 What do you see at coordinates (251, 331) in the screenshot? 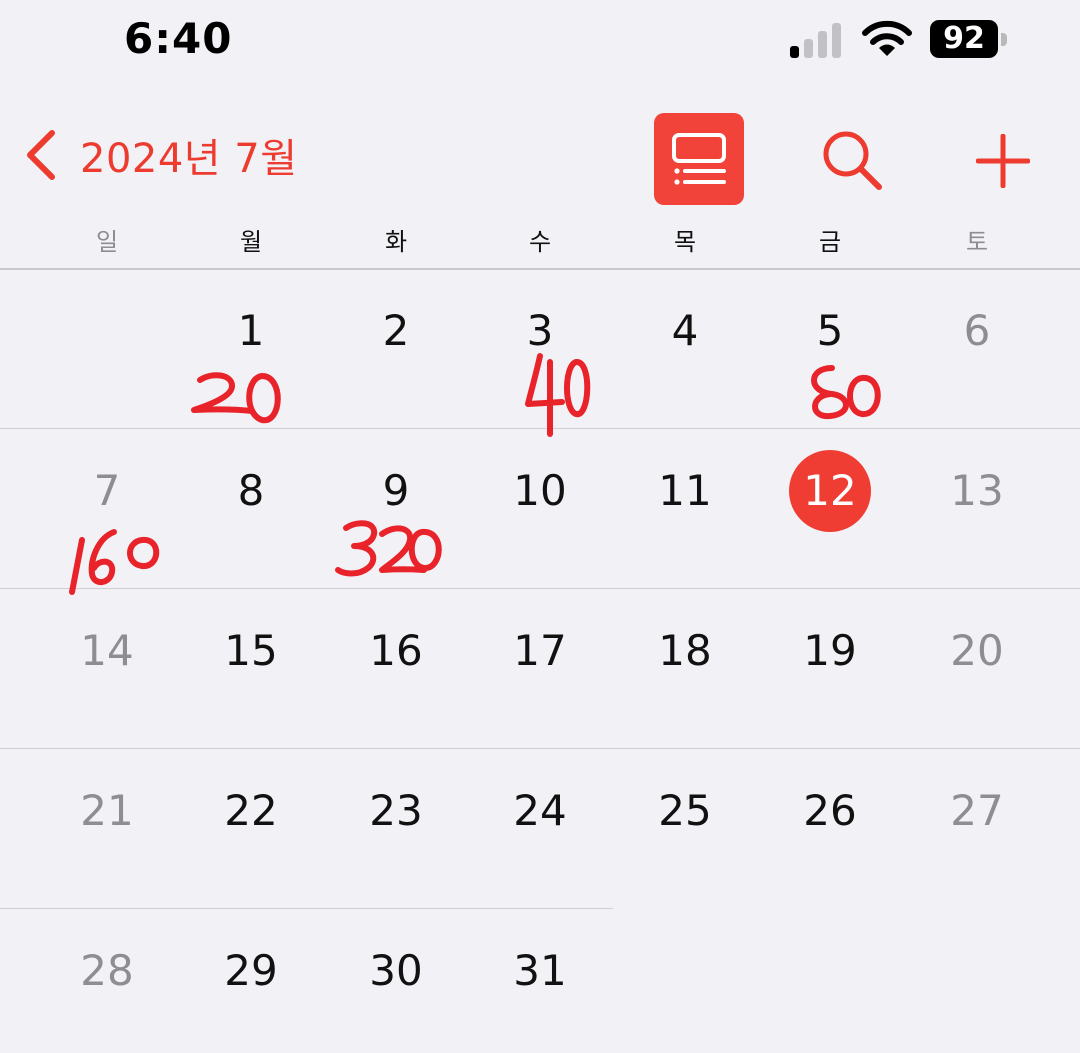
I see `day-cell: 1` at bounding box center [251, 331].